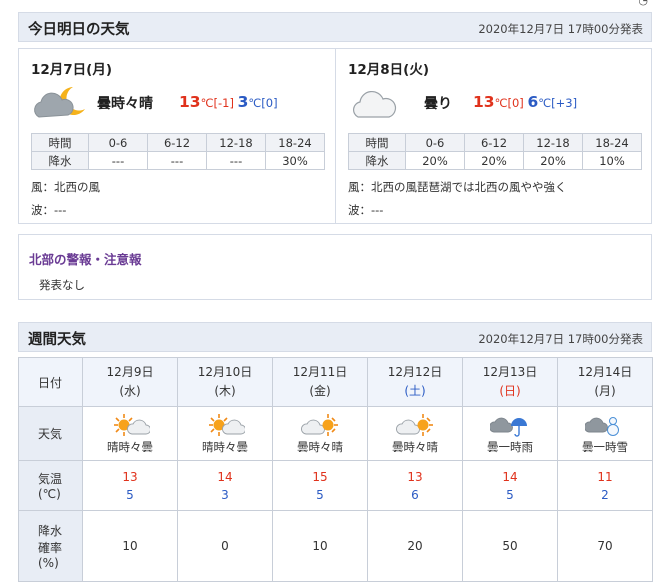 The image size is (662, 588). What do you see at coordinates (48, 563) in the screenshot?
I see `precip-label-unit: (%)` at bounding box center [48, 563].